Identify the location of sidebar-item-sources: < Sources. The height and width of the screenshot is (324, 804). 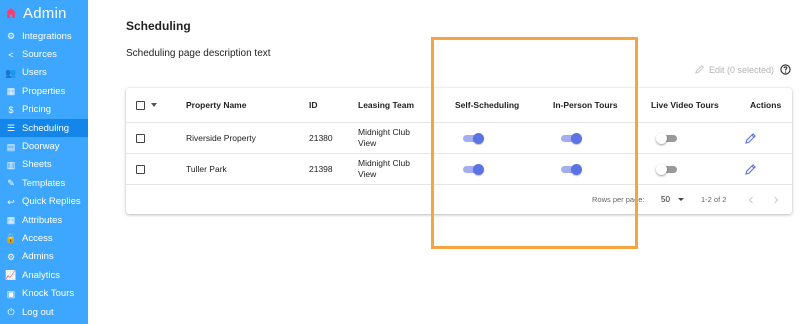
(44, 54).